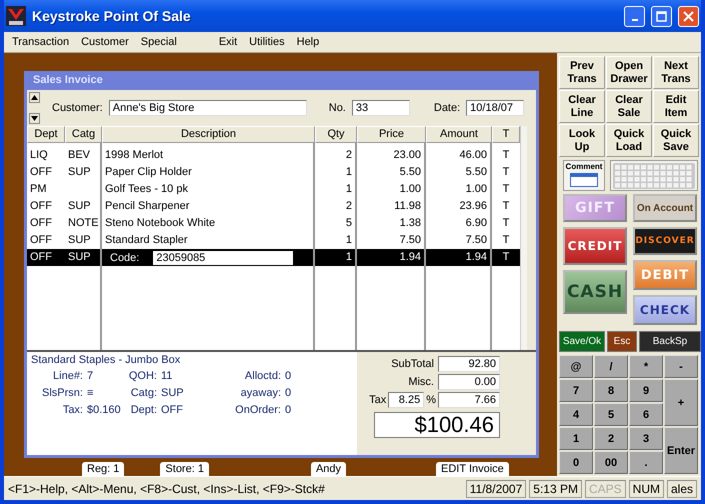  Describe the element at coordinates (207, 172) in the screenshot. I see `table-cell: Paper Clip Holder` at that location.